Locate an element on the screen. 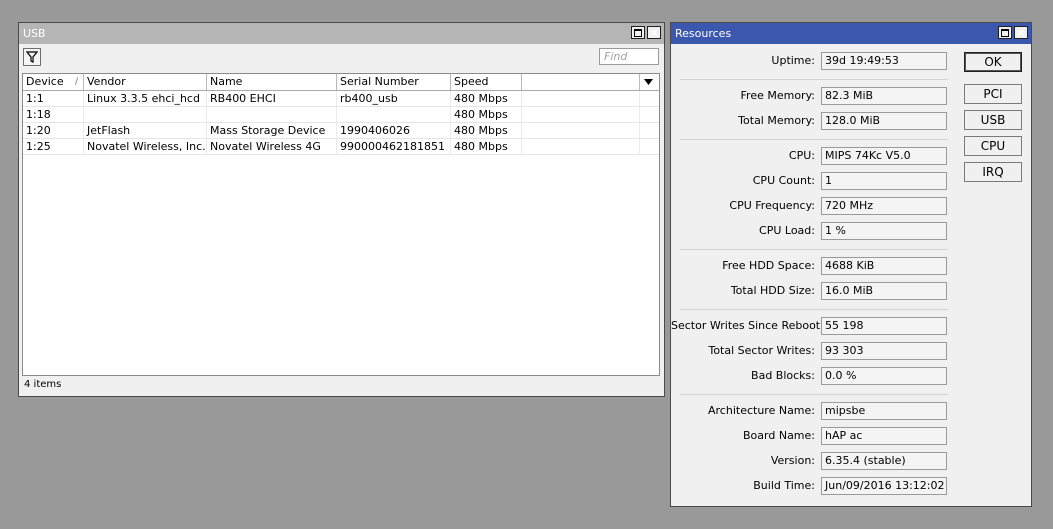 The height and width of the screenshot is (529, 1053). usb-button: USB is located at coordinates (993, 120).